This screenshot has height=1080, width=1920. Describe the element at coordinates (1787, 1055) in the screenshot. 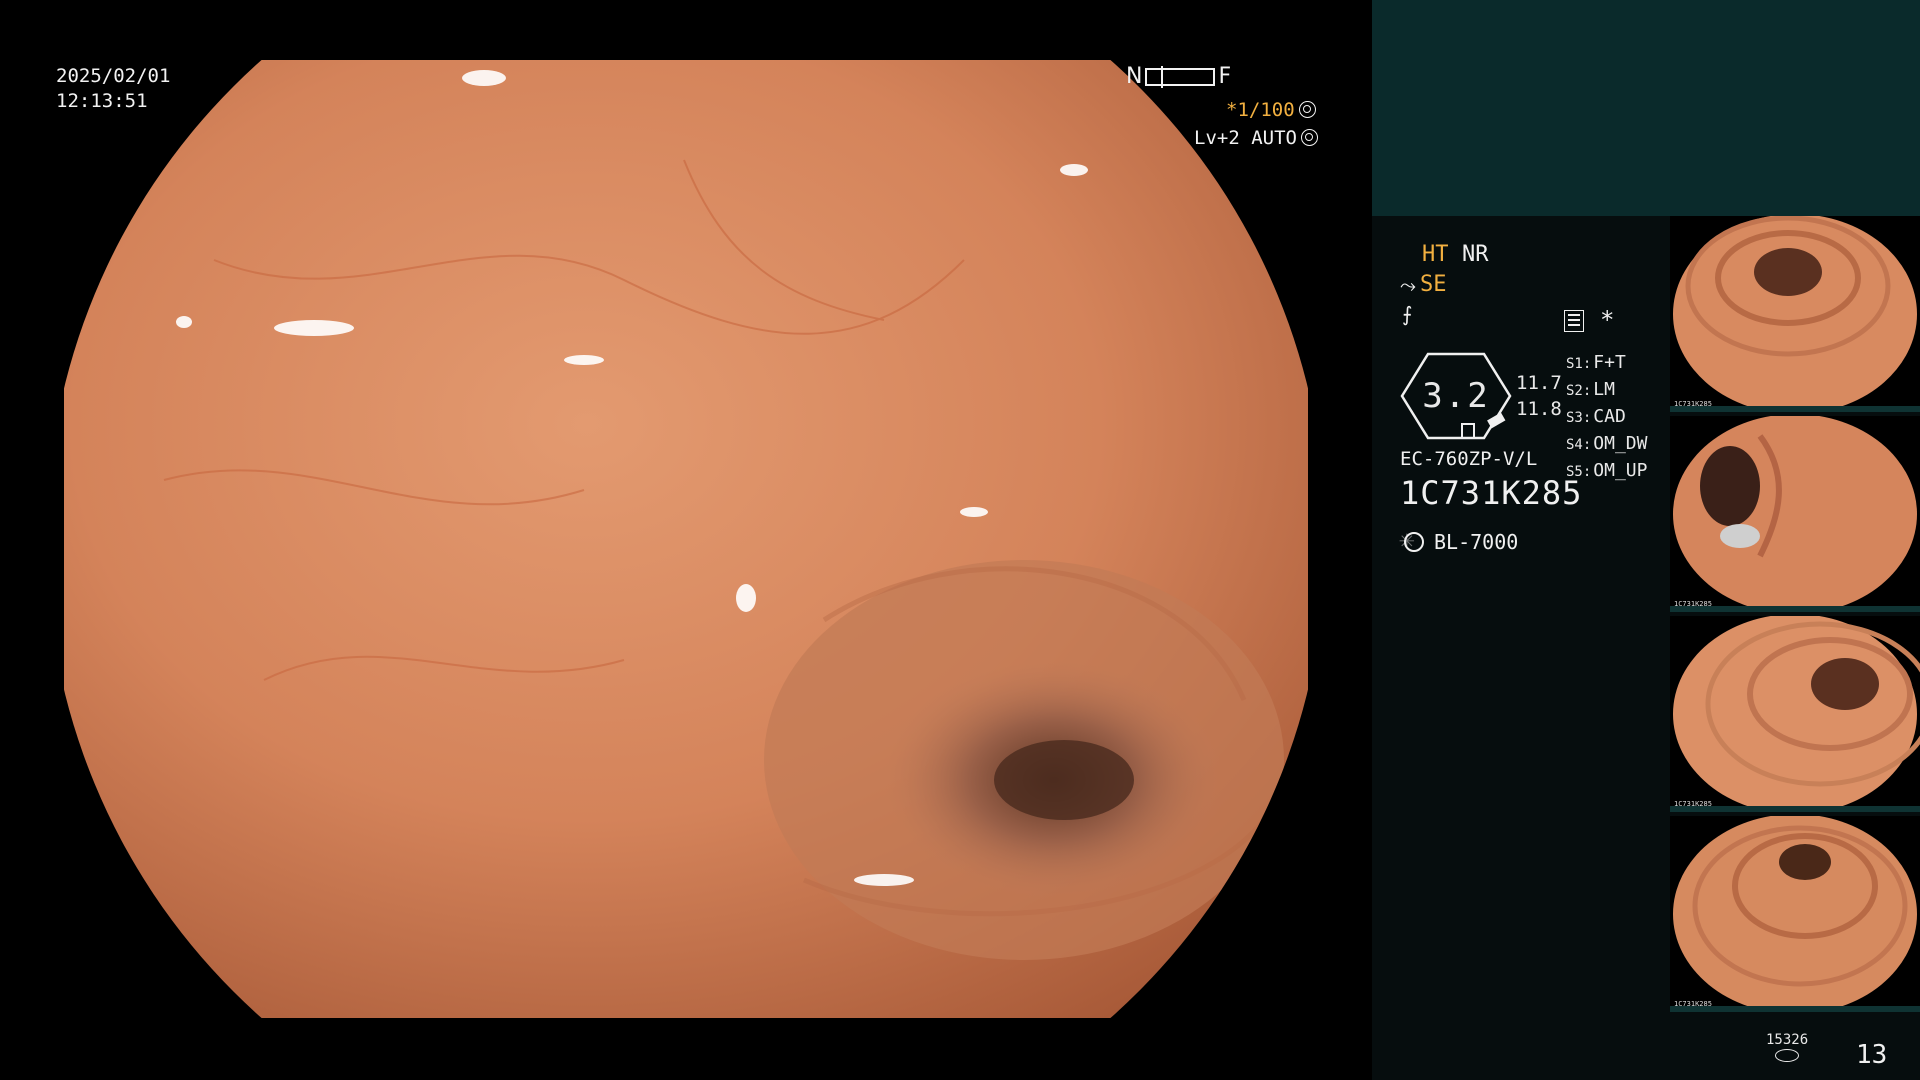

I see `storage-disk-icon` at that location.